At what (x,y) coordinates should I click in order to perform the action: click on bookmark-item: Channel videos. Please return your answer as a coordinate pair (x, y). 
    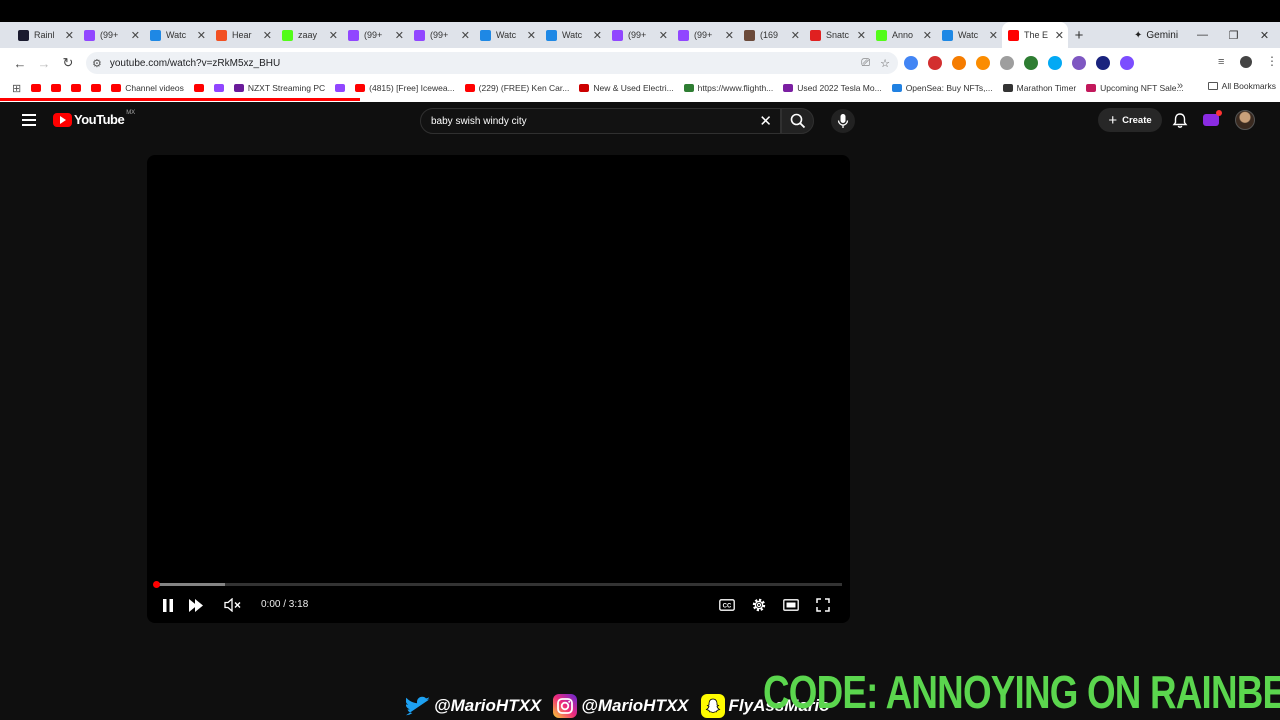
    Looking at the image, I should click on (147, 88).